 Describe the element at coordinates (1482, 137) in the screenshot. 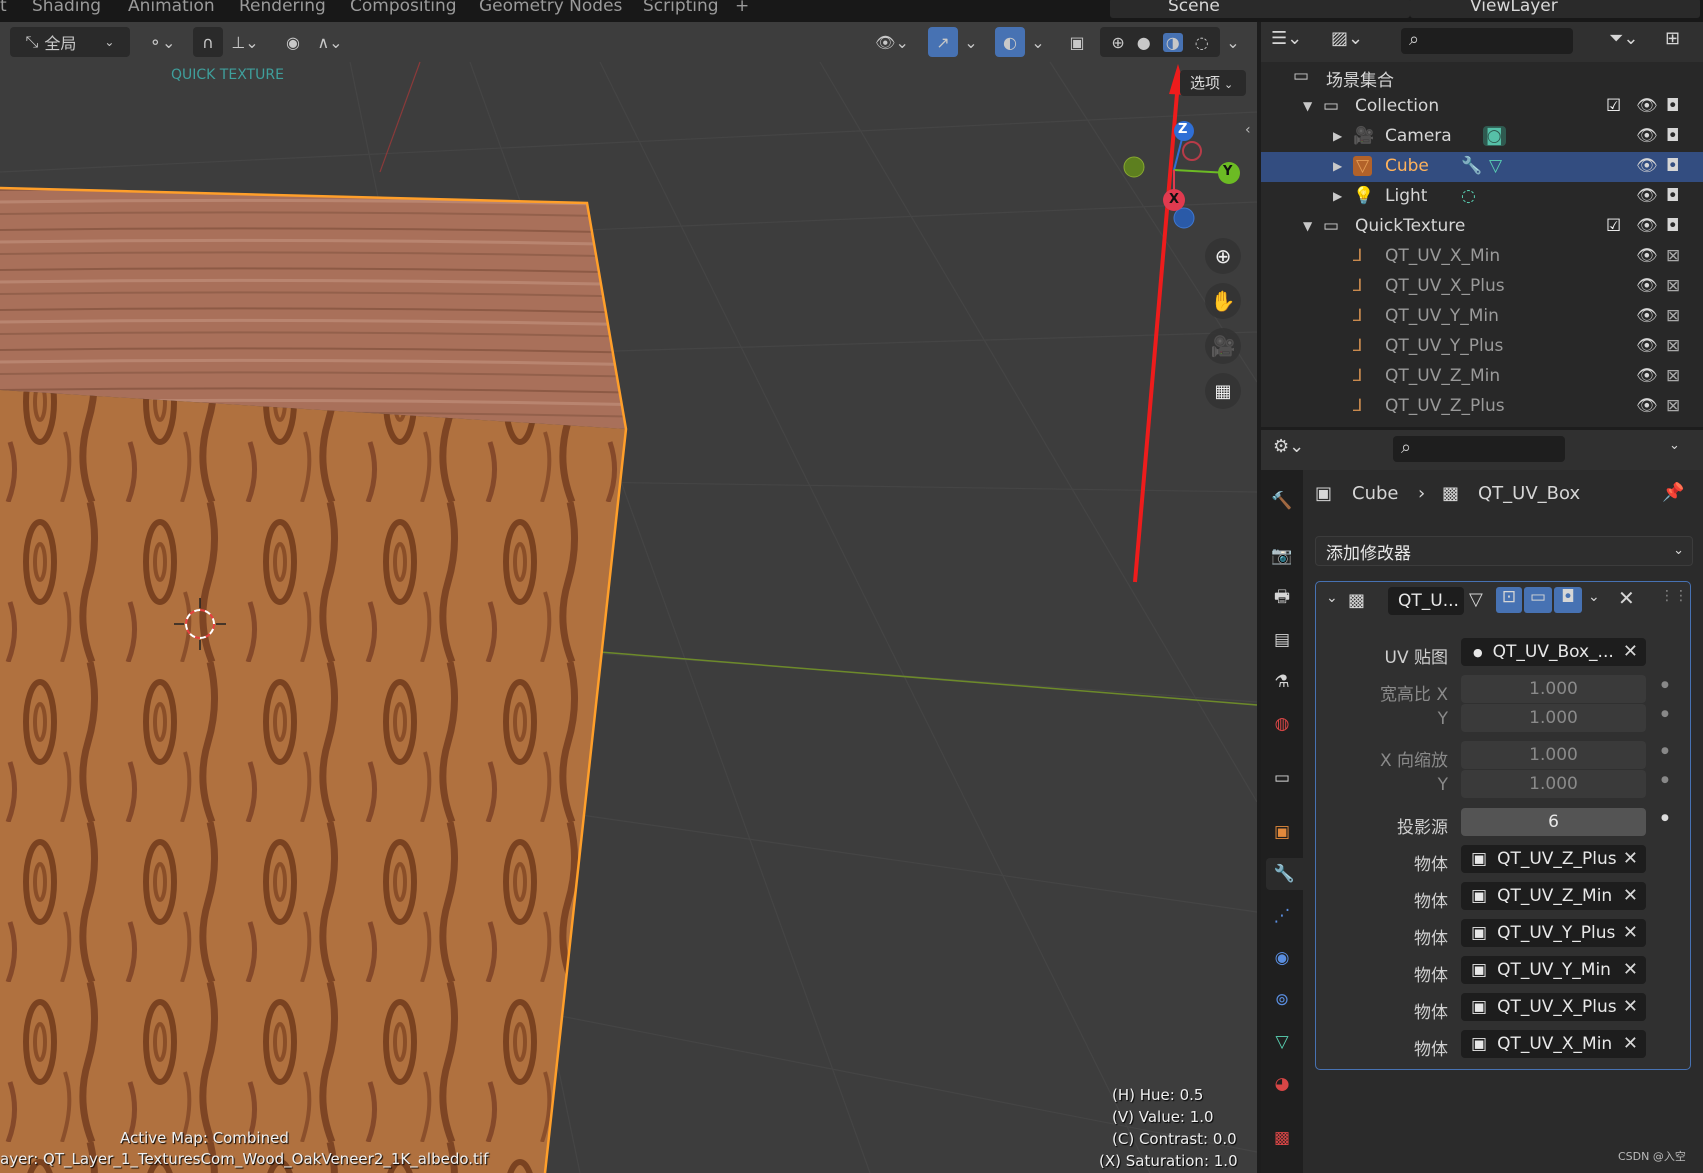

I see `outliner-row-camera: ▶ 🎥 Camera ◙ 👁 ◘` at that location.